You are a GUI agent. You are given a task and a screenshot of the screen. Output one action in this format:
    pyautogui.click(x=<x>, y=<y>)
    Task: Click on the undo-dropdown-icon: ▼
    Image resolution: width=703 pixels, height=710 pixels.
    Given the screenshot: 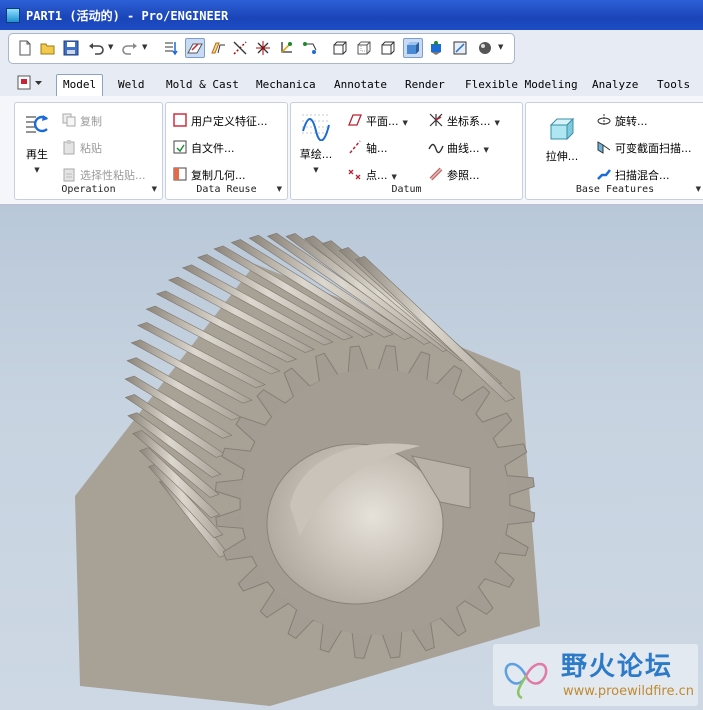 What is the action you would take?
    pyautogui.click(x=110, y=47)
    